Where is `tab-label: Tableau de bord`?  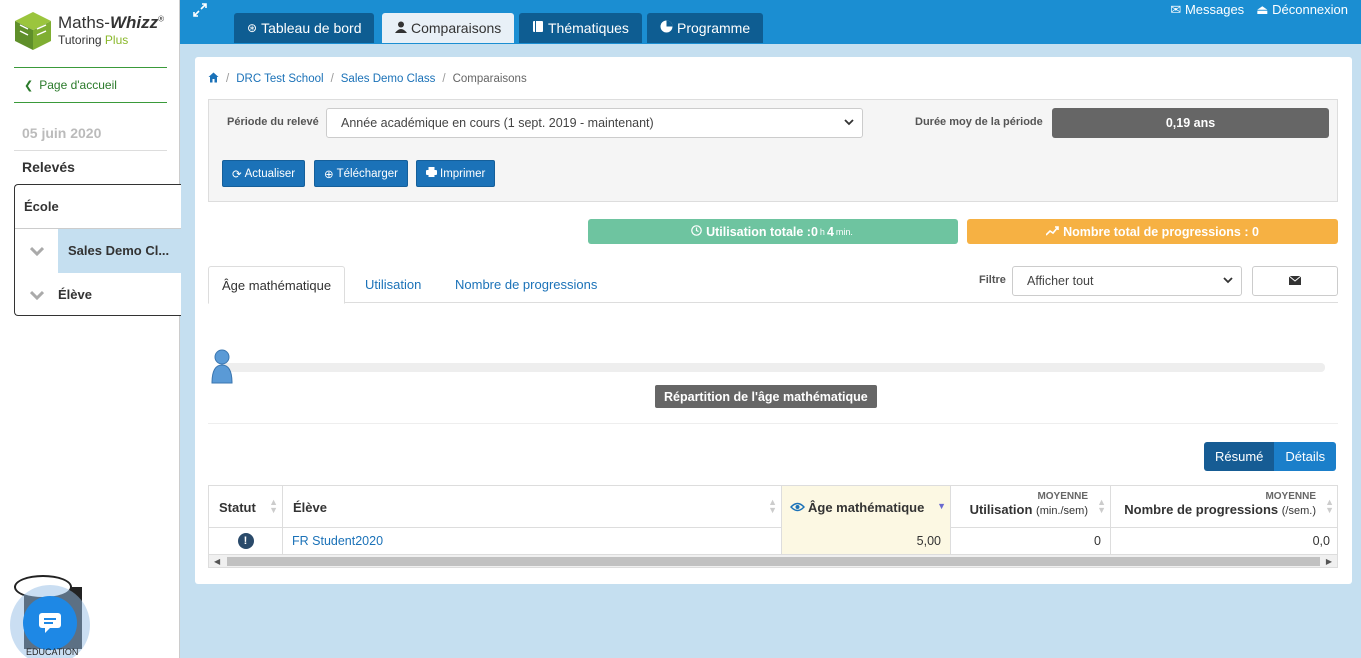
tab-label: Tableau de bord is located at coordinates (311, 28).